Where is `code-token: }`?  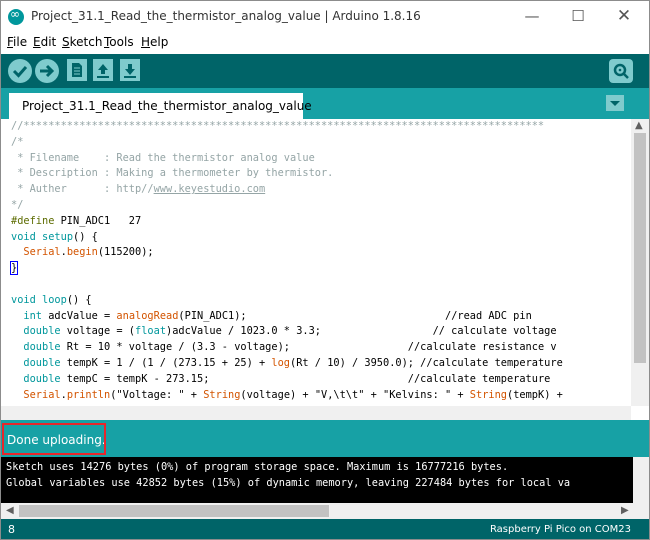 code-token: } is located at coordinates (14, 268).